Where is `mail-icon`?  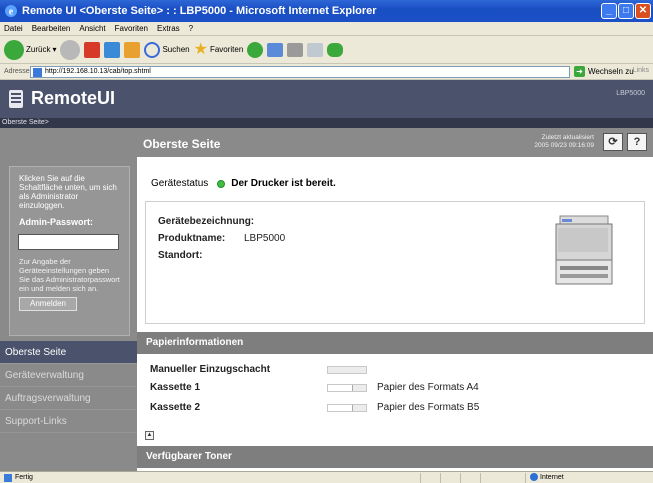
mail-icon is located at coordinates (275, 49).